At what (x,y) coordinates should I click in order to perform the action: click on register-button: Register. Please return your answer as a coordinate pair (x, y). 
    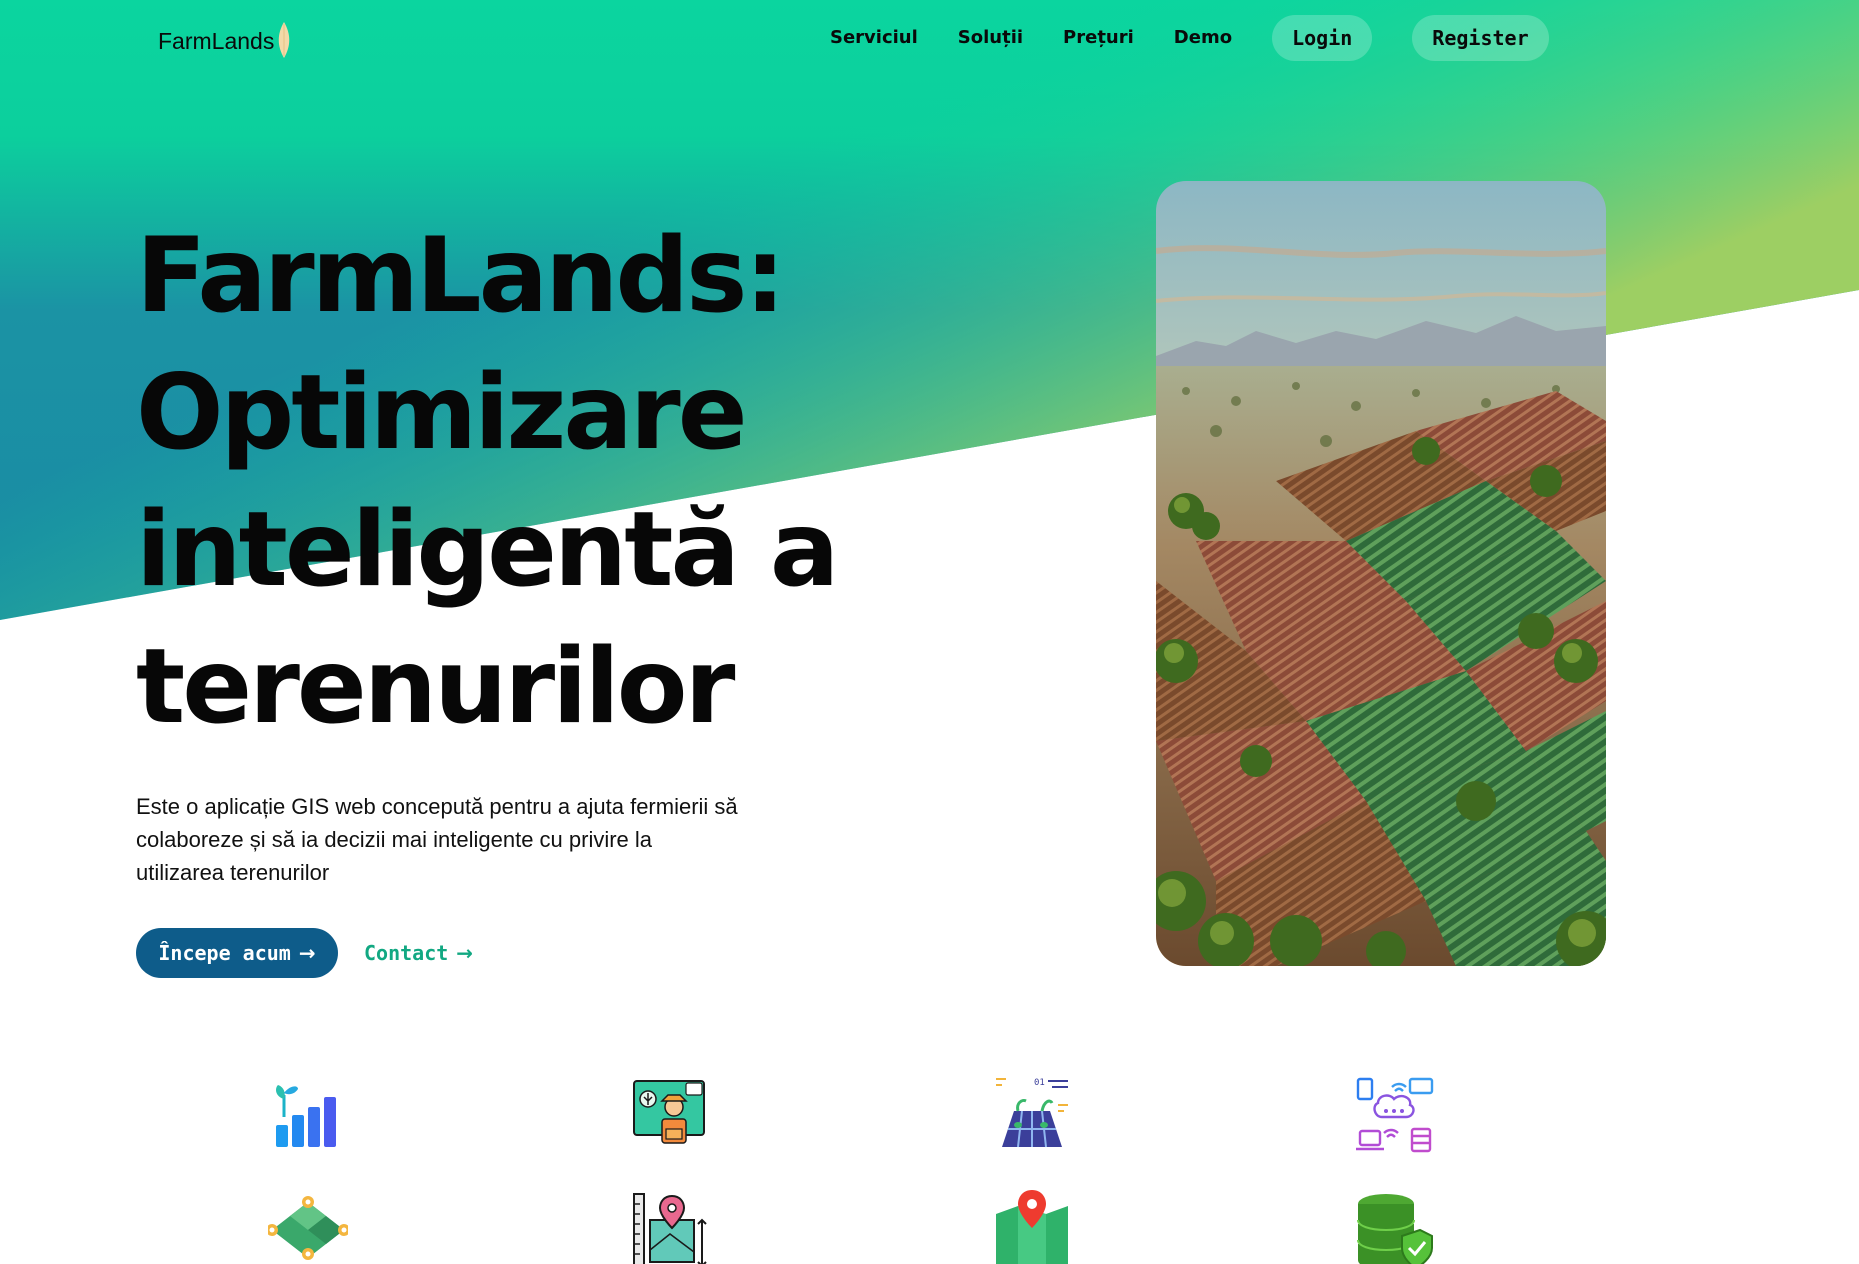
    Looking at the image, I should click on (1480, 38).